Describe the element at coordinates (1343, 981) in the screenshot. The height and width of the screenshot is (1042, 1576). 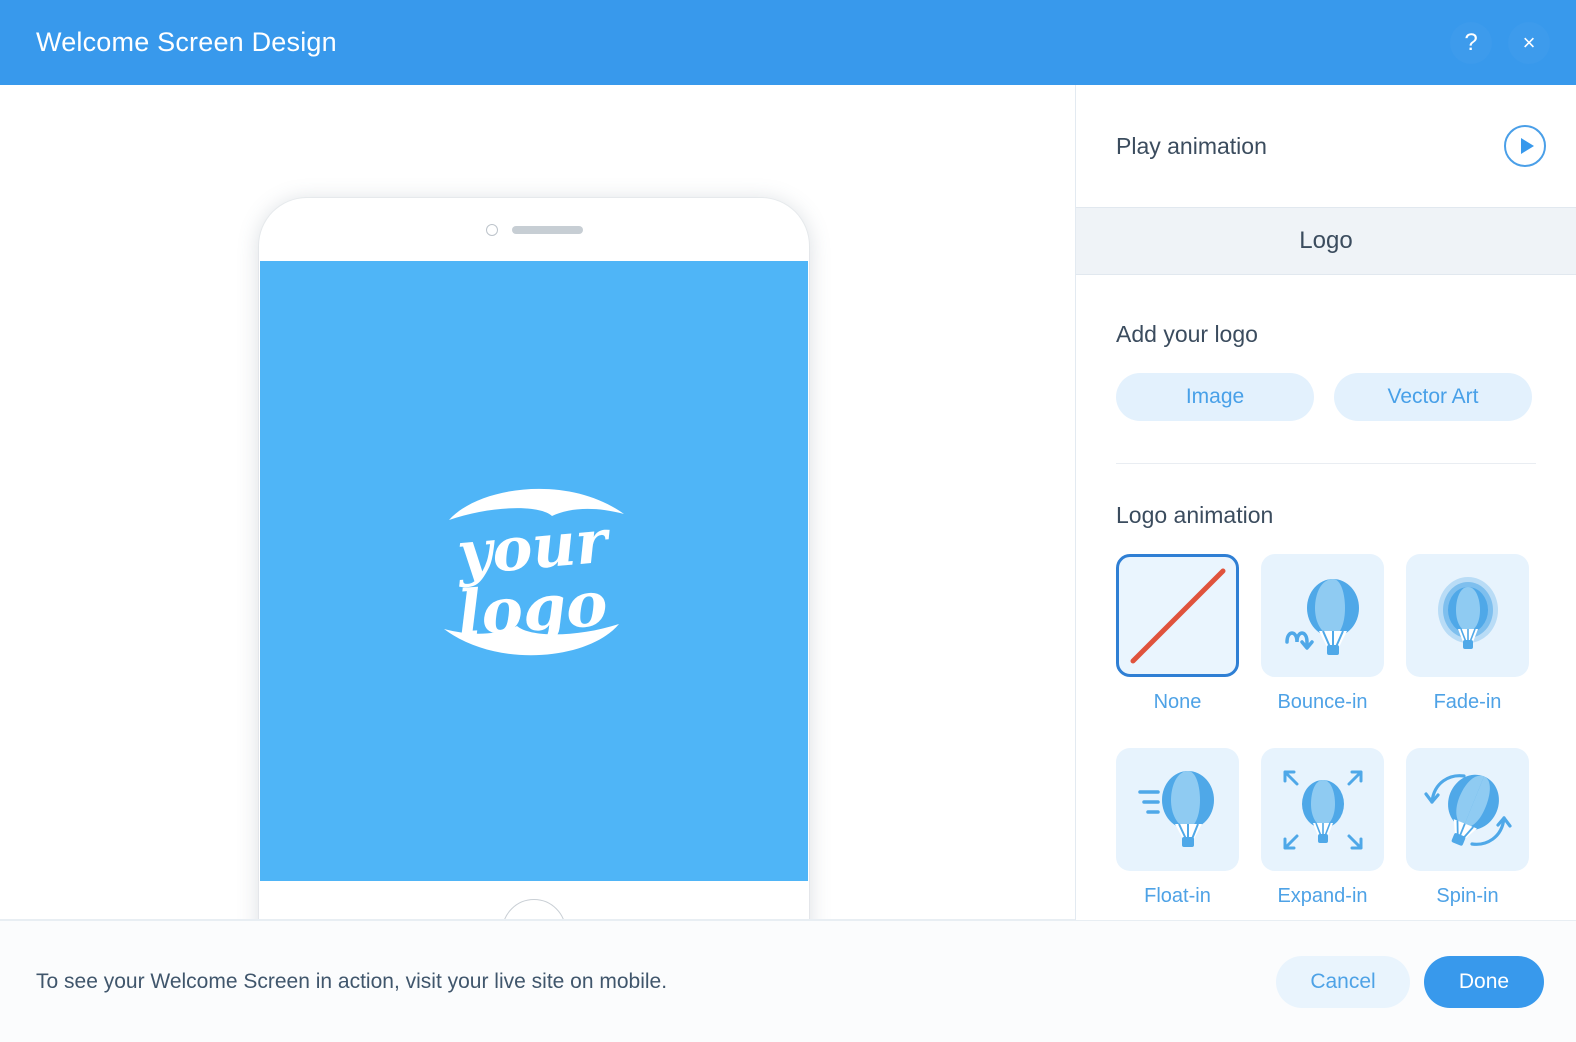
I see `cancel-button: Cancel` at that location.